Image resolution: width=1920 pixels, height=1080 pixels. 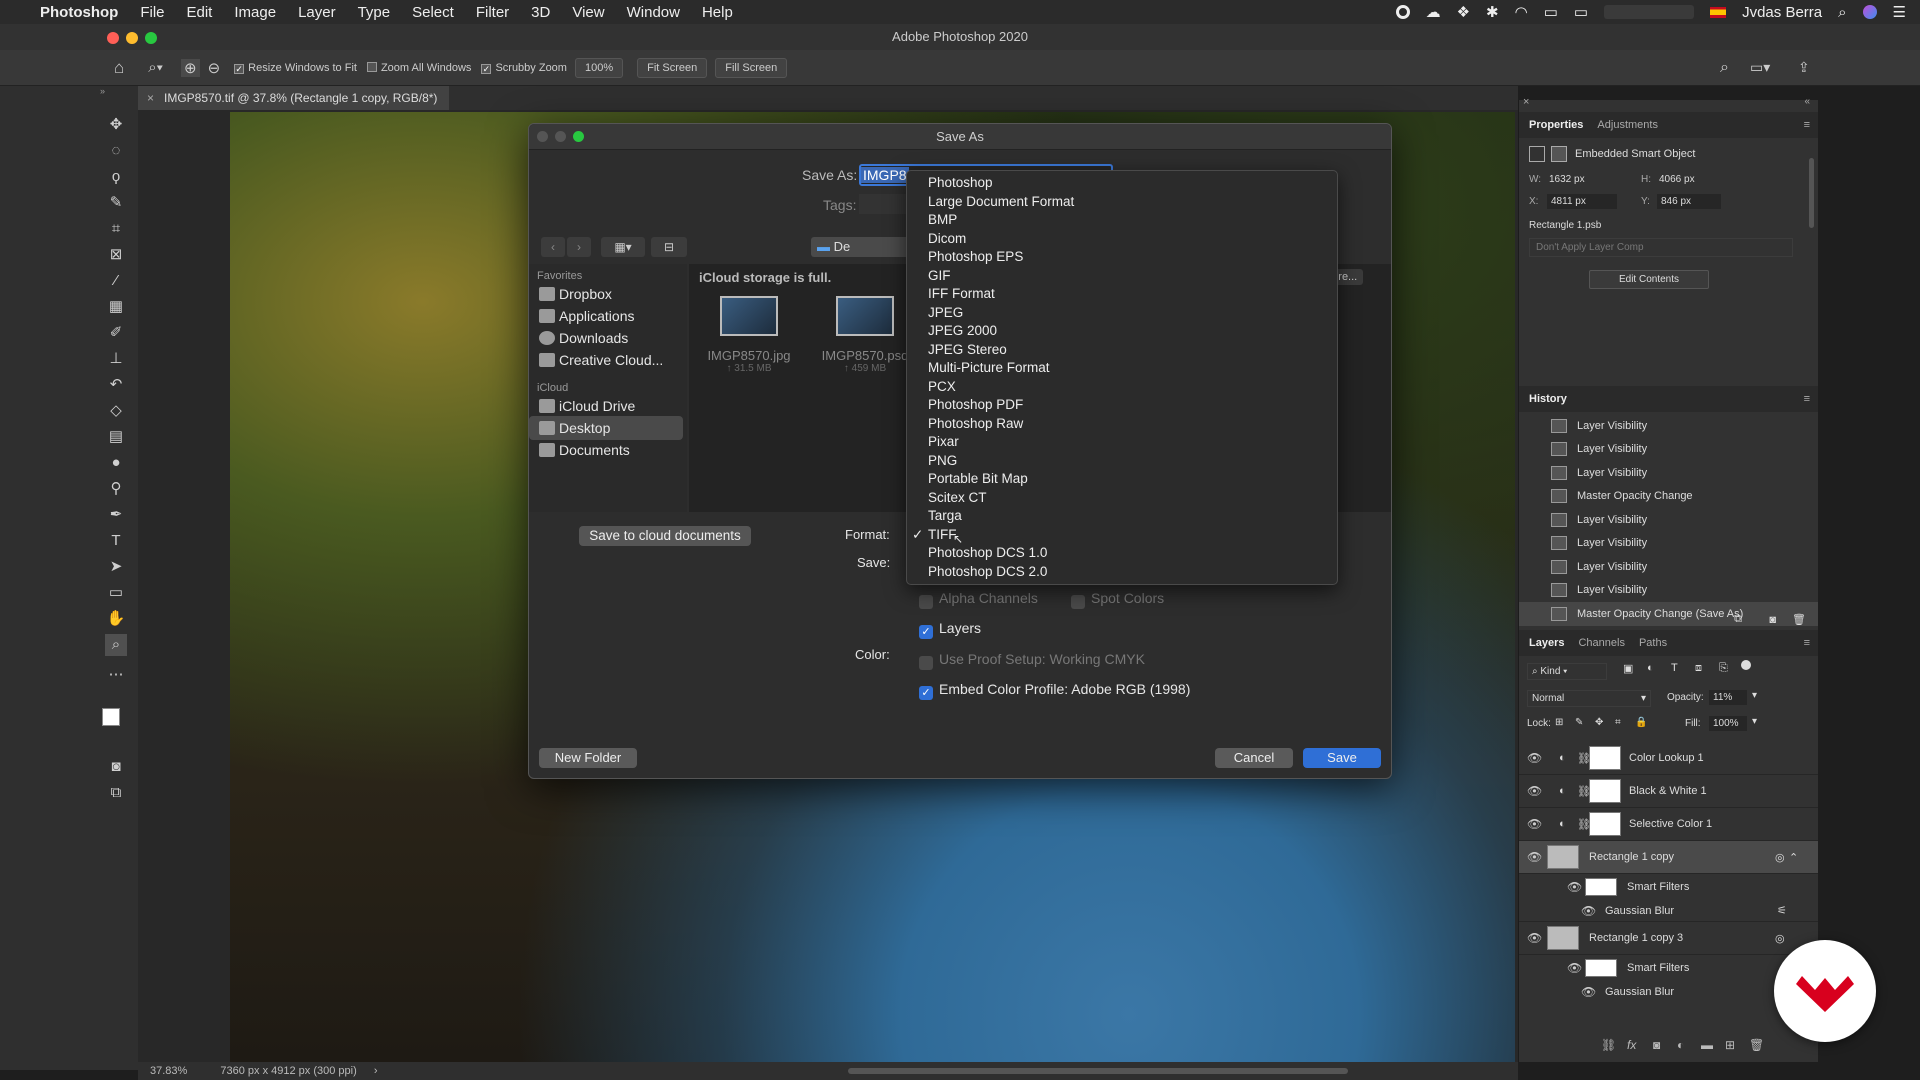 I want to click on flag-icon, so click(x=1718, y=12).